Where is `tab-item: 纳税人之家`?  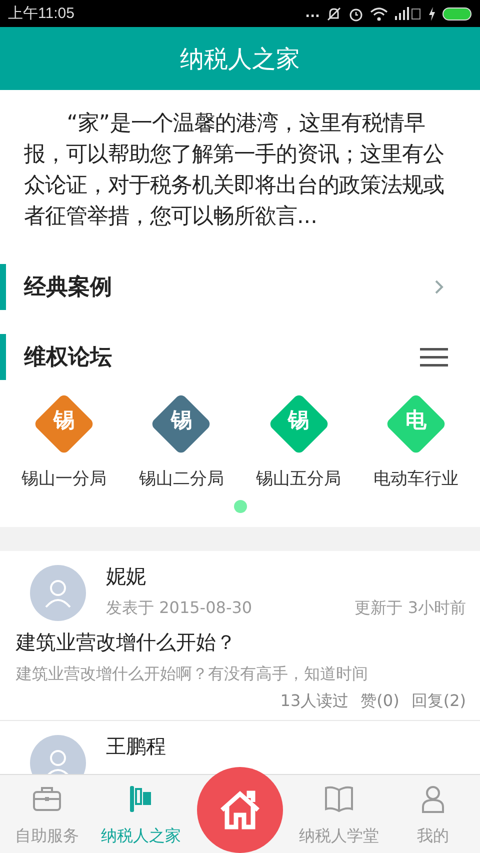 tab-item: 纳税人之家 is located at coordinates (141, 814).